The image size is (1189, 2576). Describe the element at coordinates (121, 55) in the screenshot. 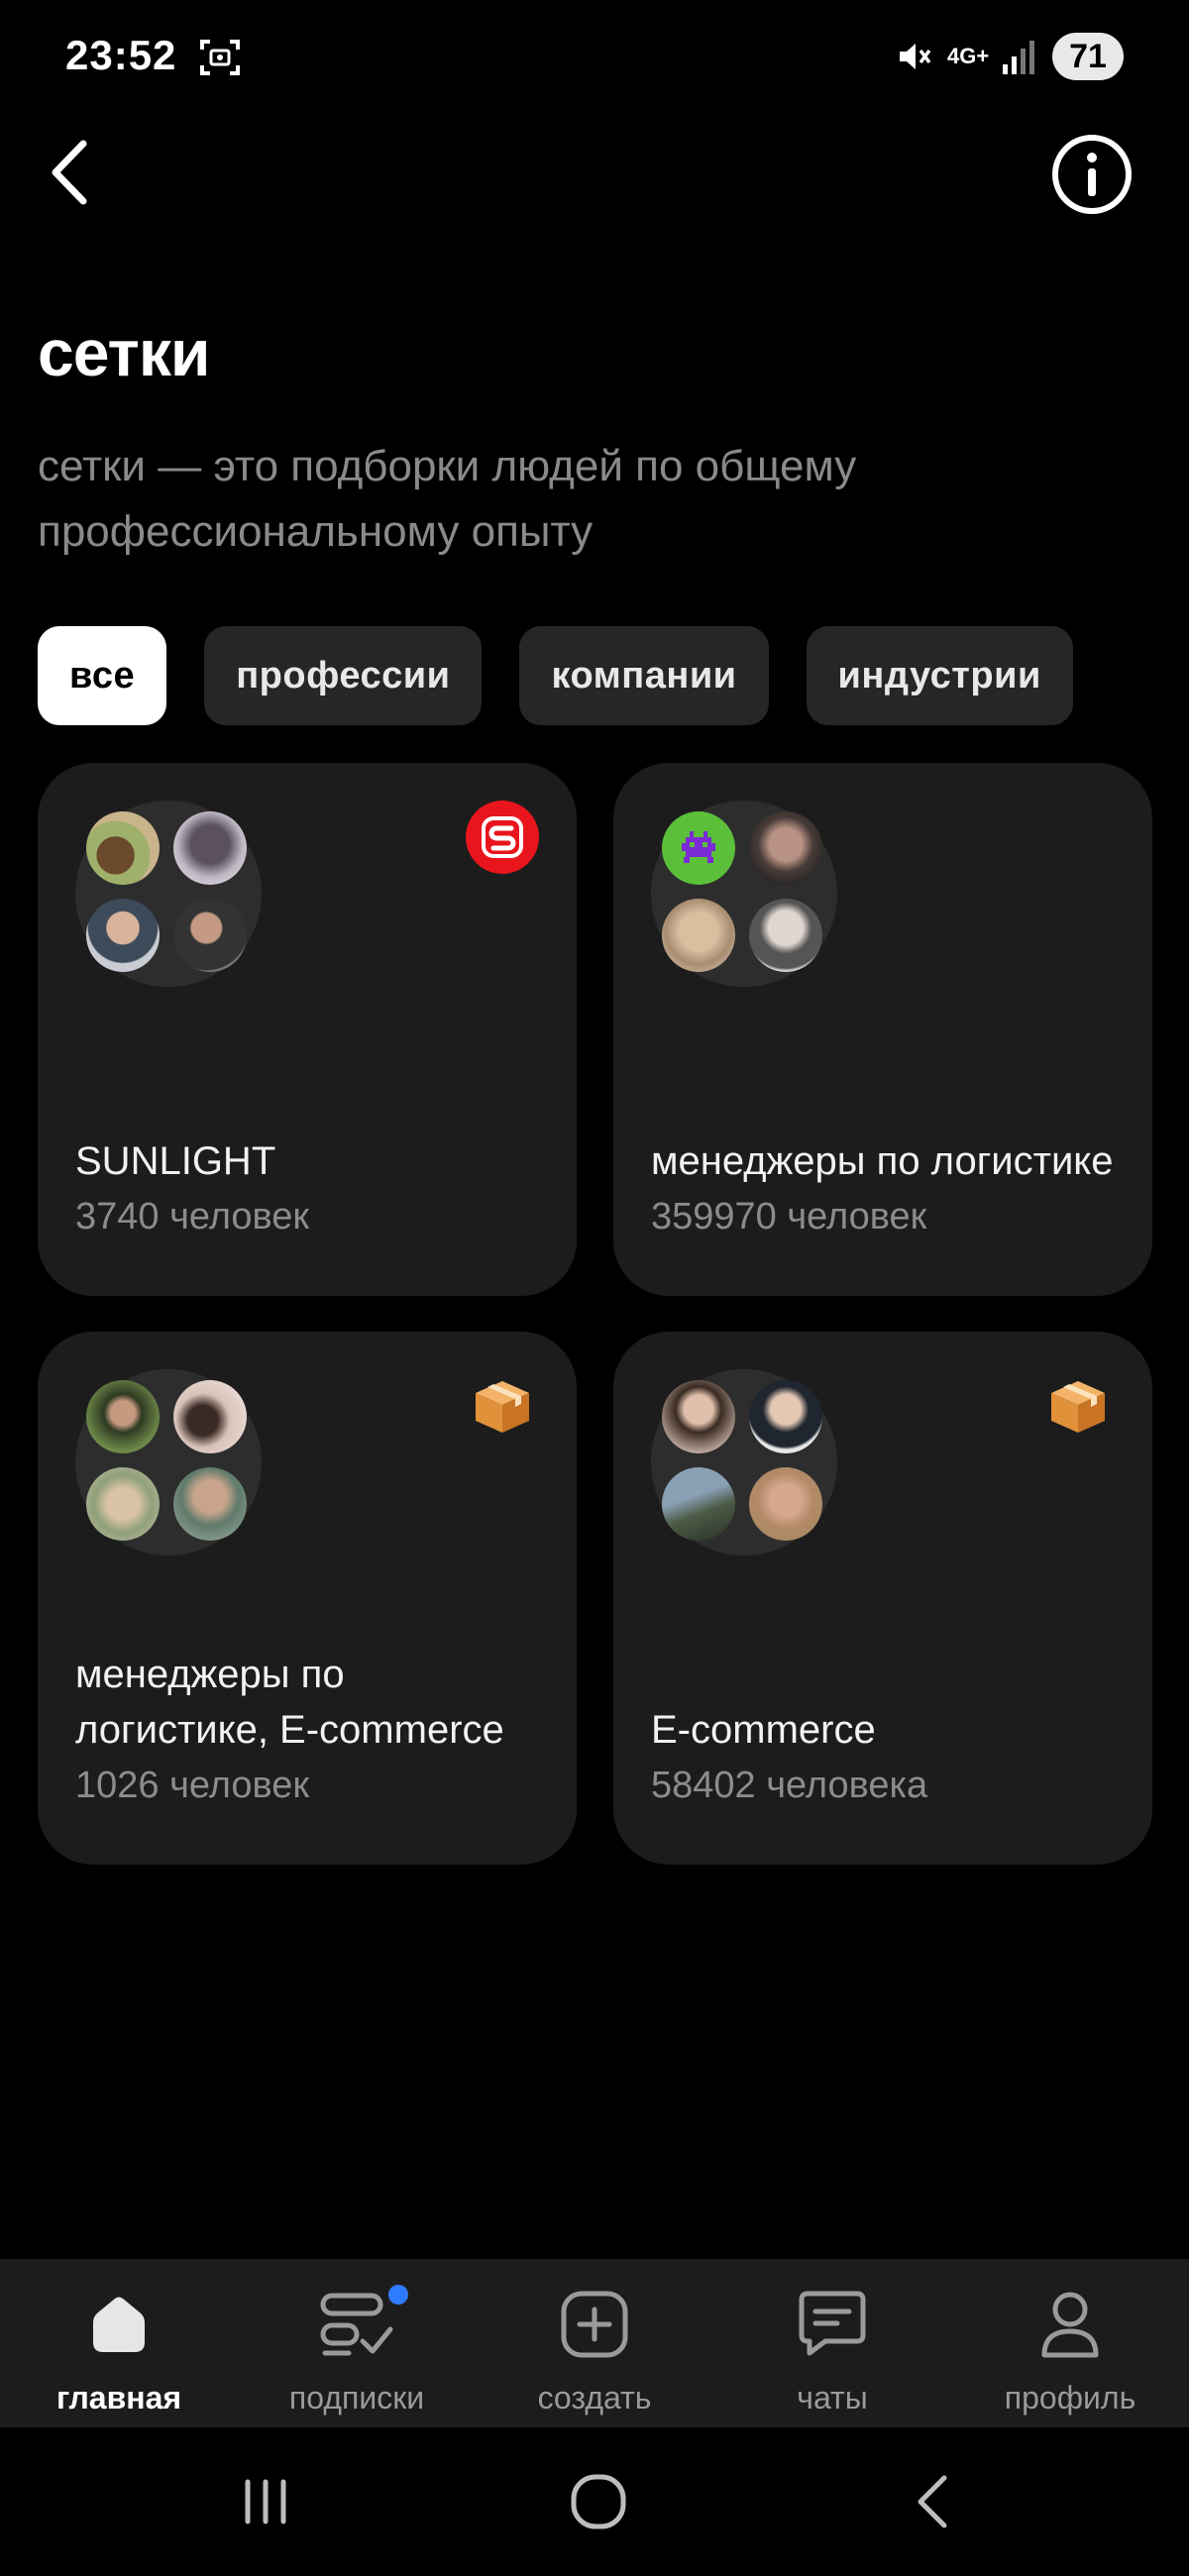

I see `status-time: 23:52` at that location.